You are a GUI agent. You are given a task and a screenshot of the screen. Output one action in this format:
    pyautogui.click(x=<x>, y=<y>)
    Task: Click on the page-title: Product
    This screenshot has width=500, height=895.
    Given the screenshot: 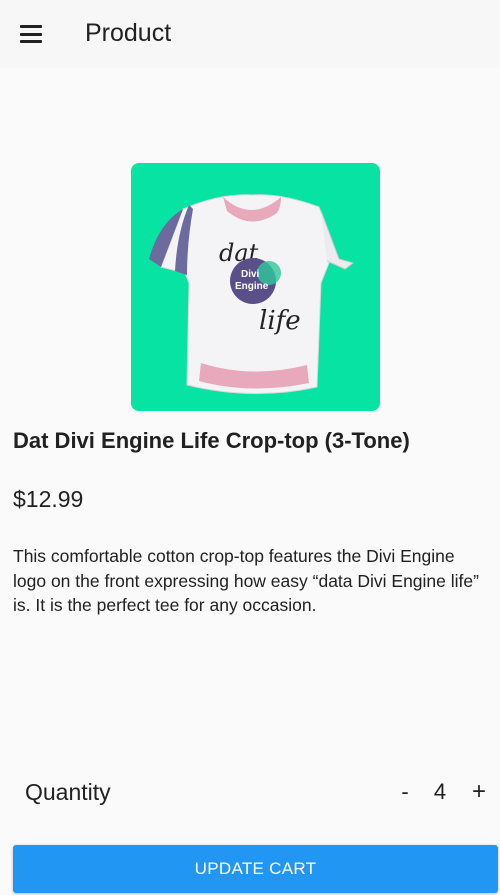 What is the action you would take?
    pyautogui.click(x=128, y=33)
    